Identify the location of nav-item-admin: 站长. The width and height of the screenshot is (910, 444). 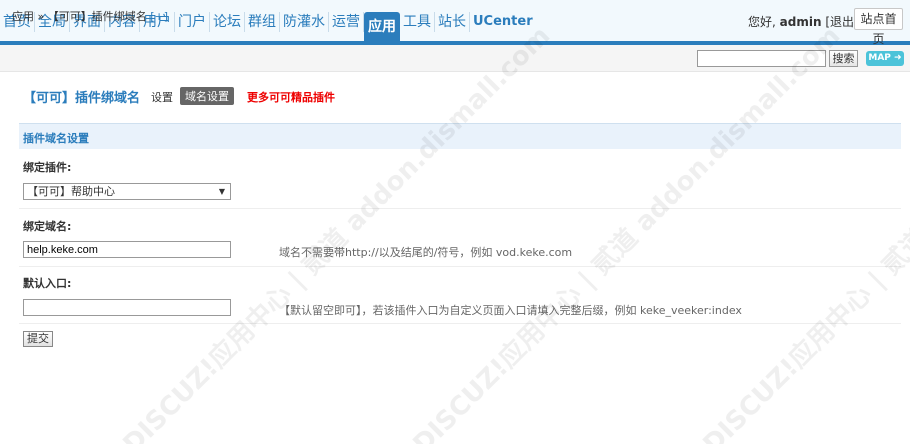
(452, 22).